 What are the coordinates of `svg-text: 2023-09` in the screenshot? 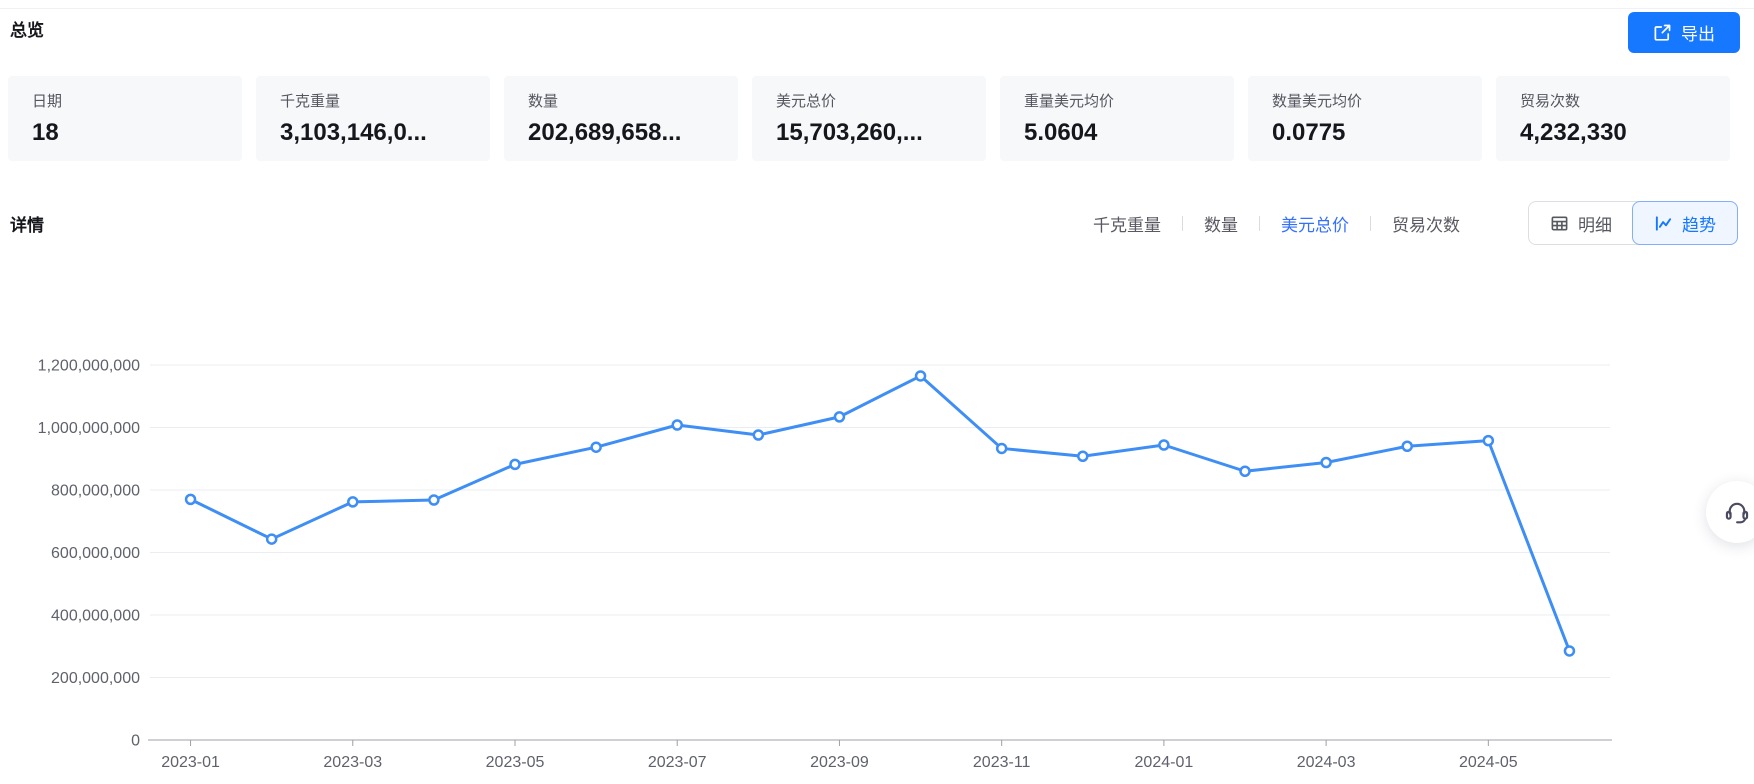 It's located at (839, 762).